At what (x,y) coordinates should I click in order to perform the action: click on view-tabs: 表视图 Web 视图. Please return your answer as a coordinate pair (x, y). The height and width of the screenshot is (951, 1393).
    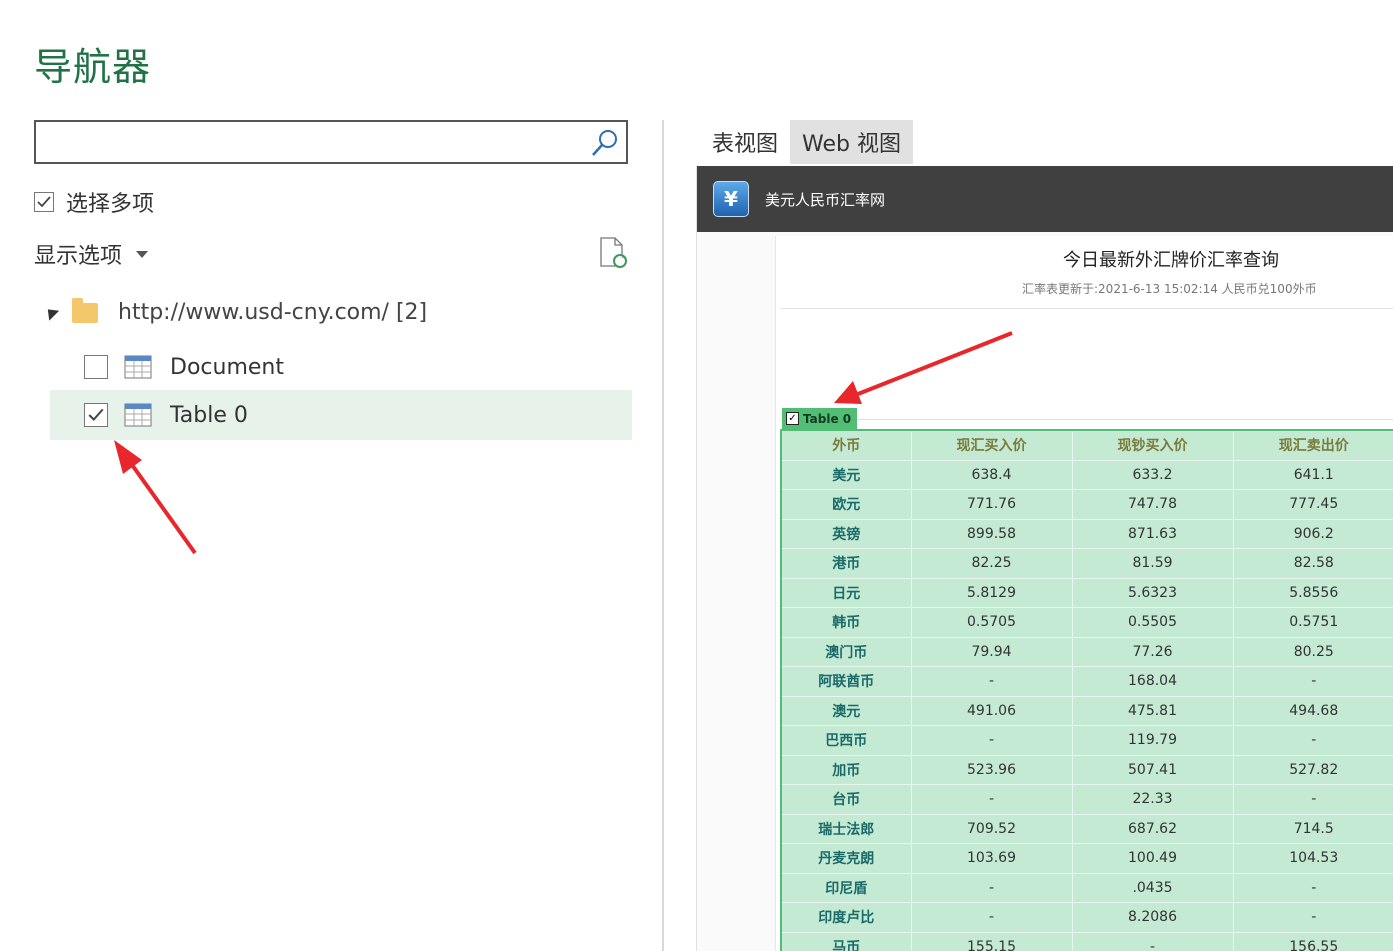
    Looking at the image, I should click on (806, 142).